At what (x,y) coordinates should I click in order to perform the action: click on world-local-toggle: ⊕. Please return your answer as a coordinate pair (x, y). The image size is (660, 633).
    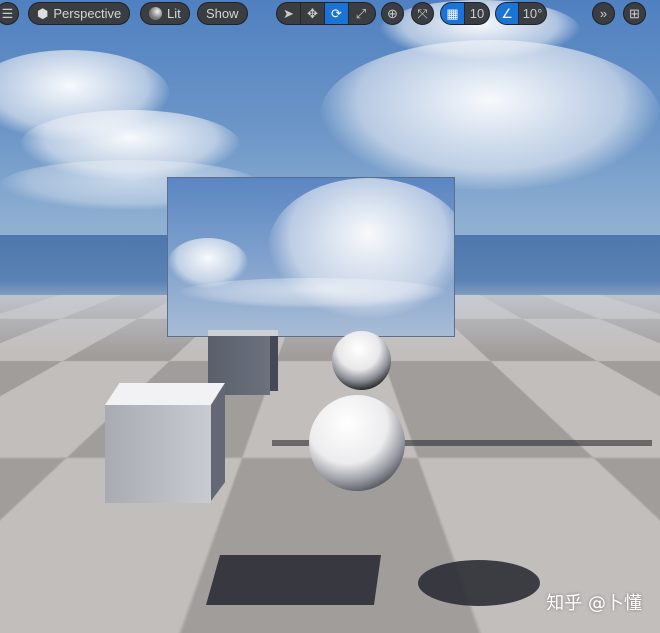
    Looking at the image, I should click on (392, 13).